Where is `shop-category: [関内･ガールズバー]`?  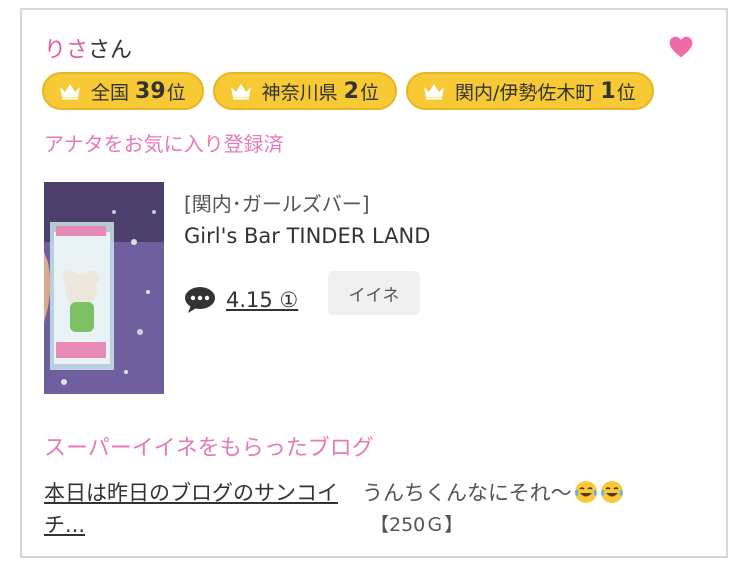 shop-category: [関内･ガールズバー] is located at coordinates (277, 204).